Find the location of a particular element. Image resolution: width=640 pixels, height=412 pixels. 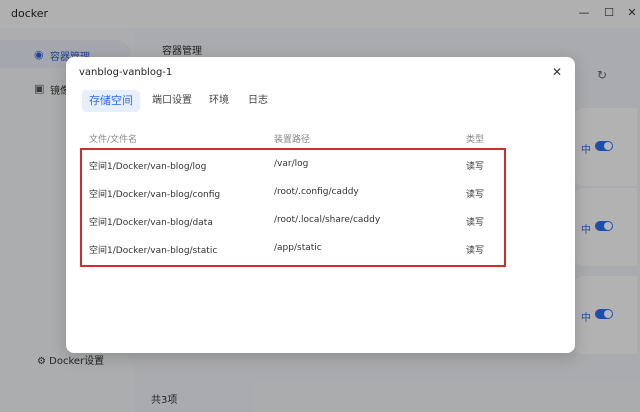

tab-storage: 存储空间 is located at coordinates (111, 101).